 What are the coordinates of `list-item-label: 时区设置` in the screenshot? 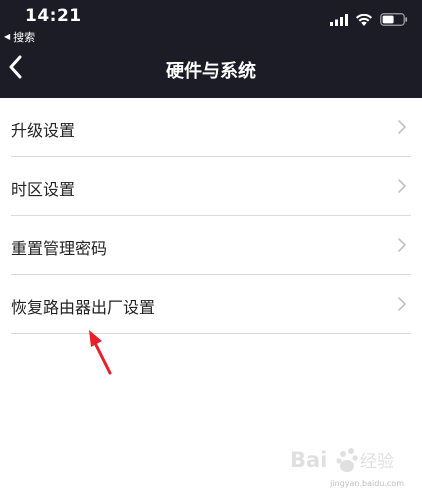 It's located at (43, 189).